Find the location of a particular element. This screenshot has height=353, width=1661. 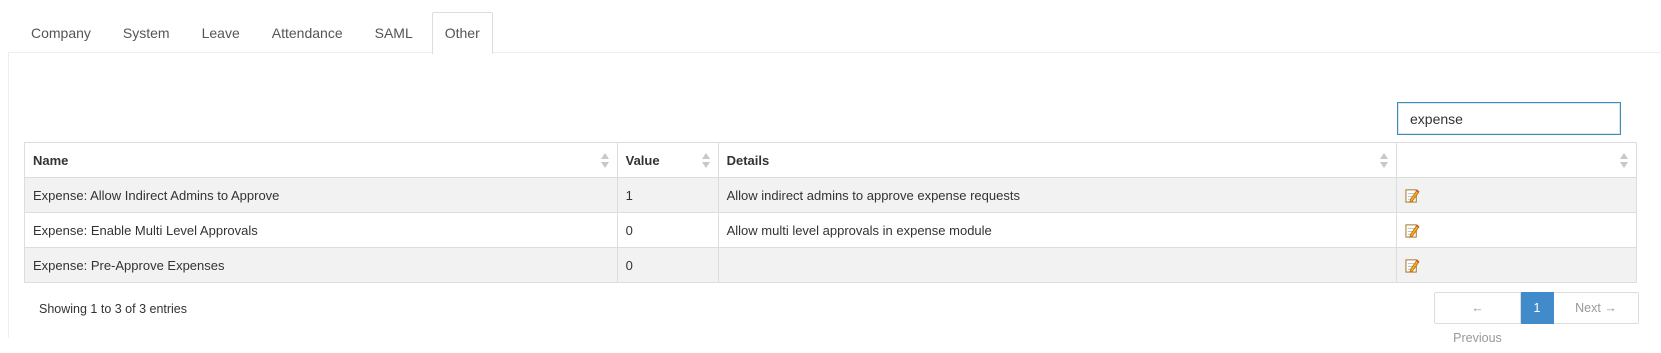

tab-leave: Leave is located at coordinates (221, 32).